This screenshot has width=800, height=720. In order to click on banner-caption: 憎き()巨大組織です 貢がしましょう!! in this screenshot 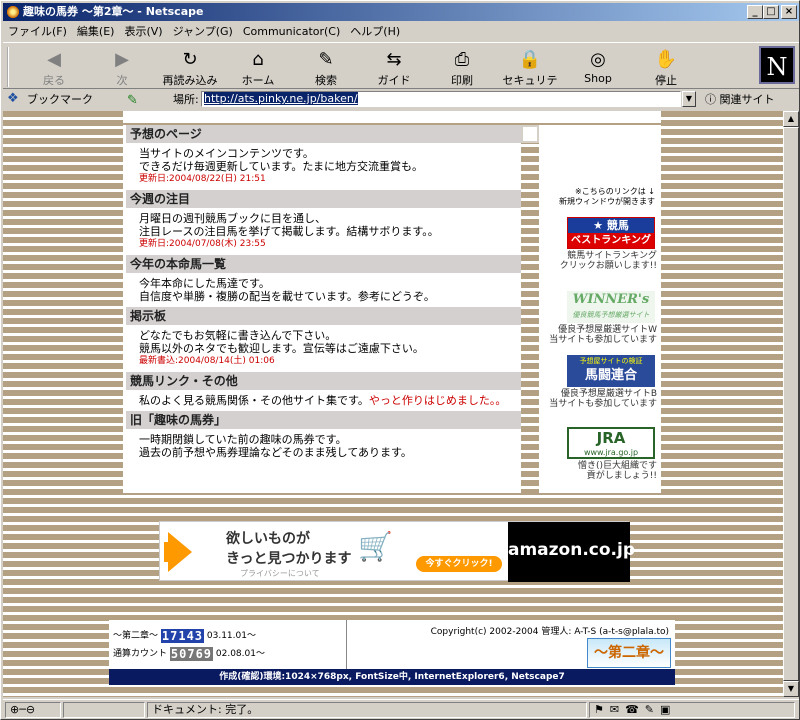, I will do `click(599, 471)`.